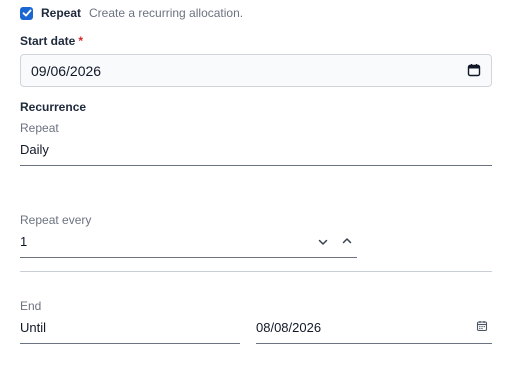  I want to click on end-mode-select: Until, so click(33, 327).